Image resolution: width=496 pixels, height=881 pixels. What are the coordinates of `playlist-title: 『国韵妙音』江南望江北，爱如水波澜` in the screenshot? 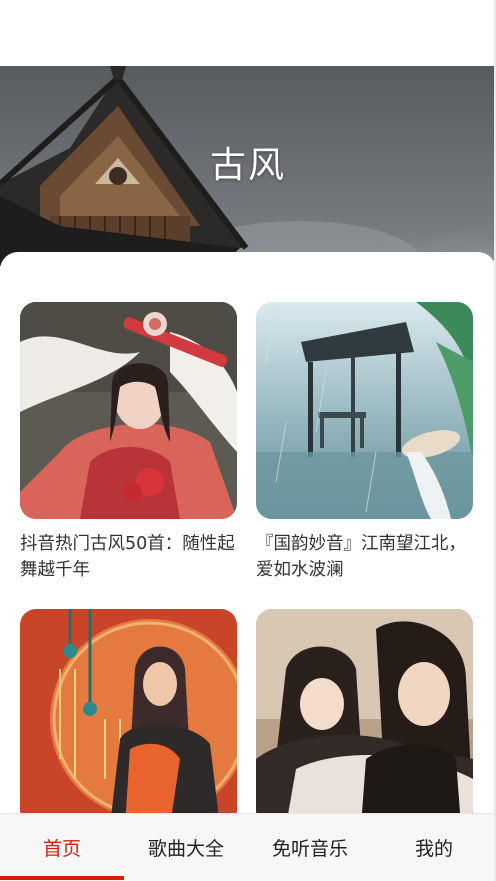 It's located at (361, 557).